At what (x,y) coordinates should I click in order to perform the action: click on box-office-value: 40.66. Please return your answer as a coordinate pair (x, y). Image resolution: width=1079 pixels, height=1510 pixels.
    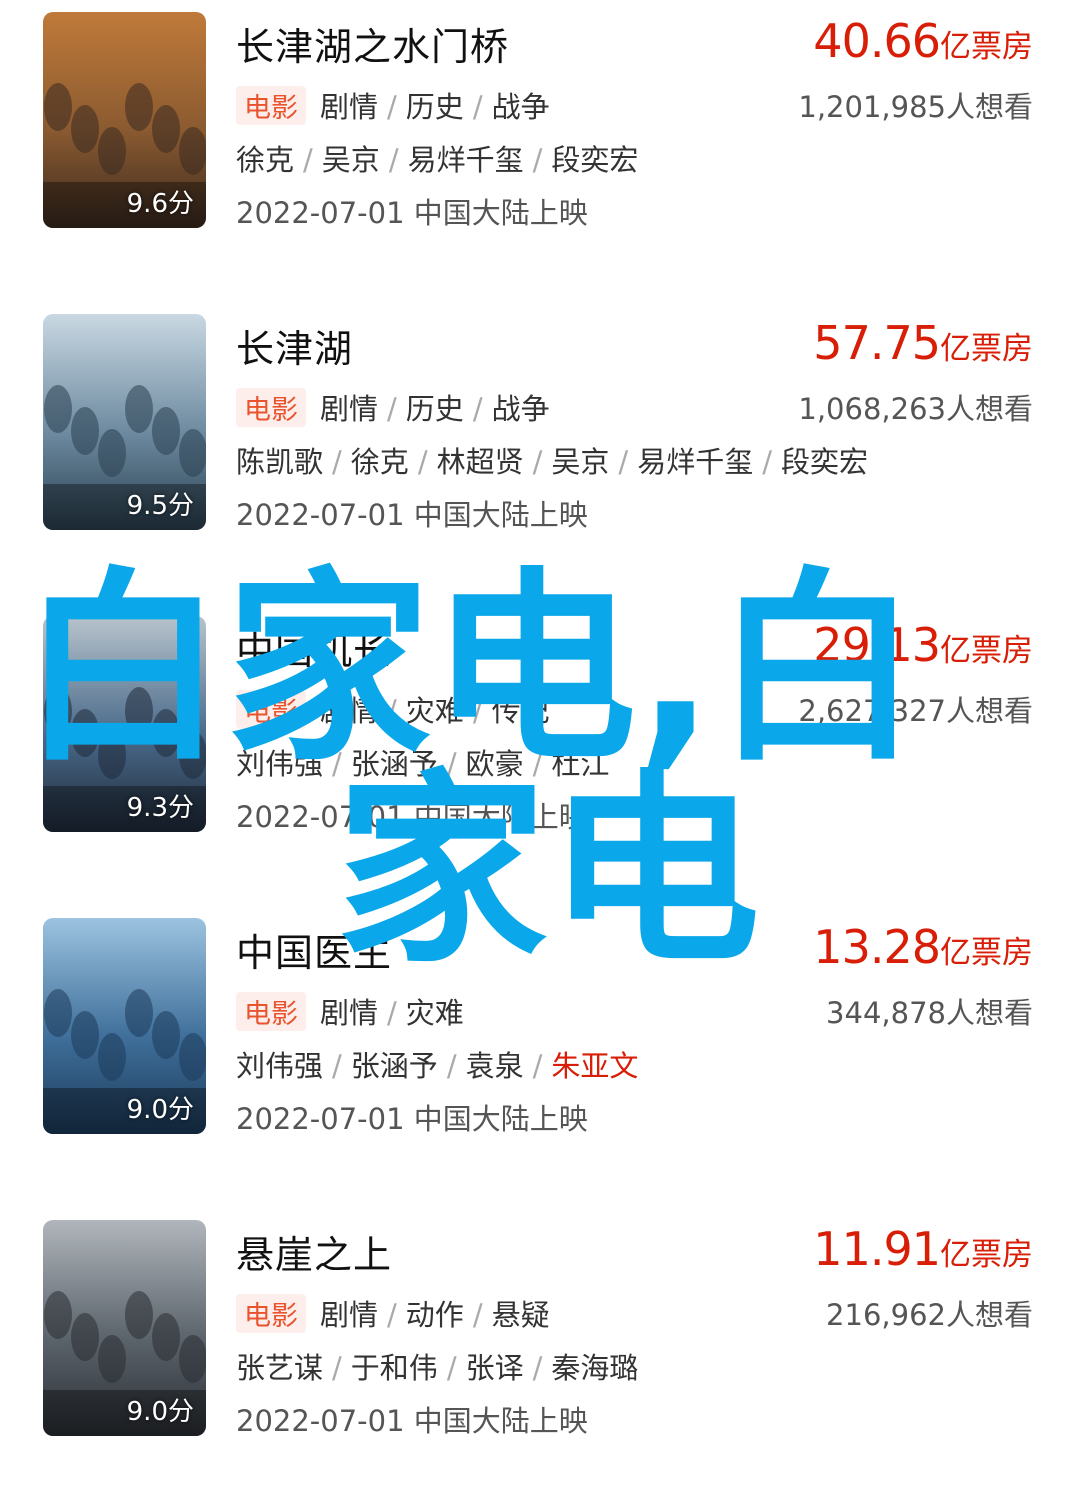
    Looking at the image, I should click on (877, 41).